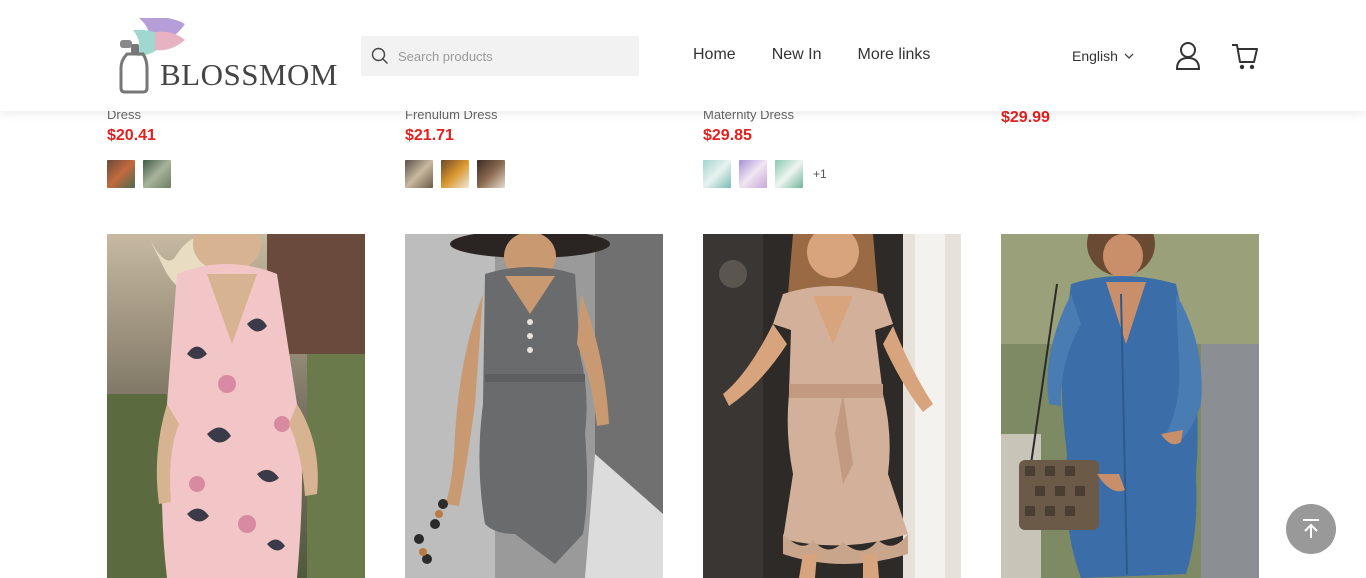  What do you see at coordinates (797, 55) in the screenshot?
I see `nav-new-in: New In` at bounding box center [797, 55].